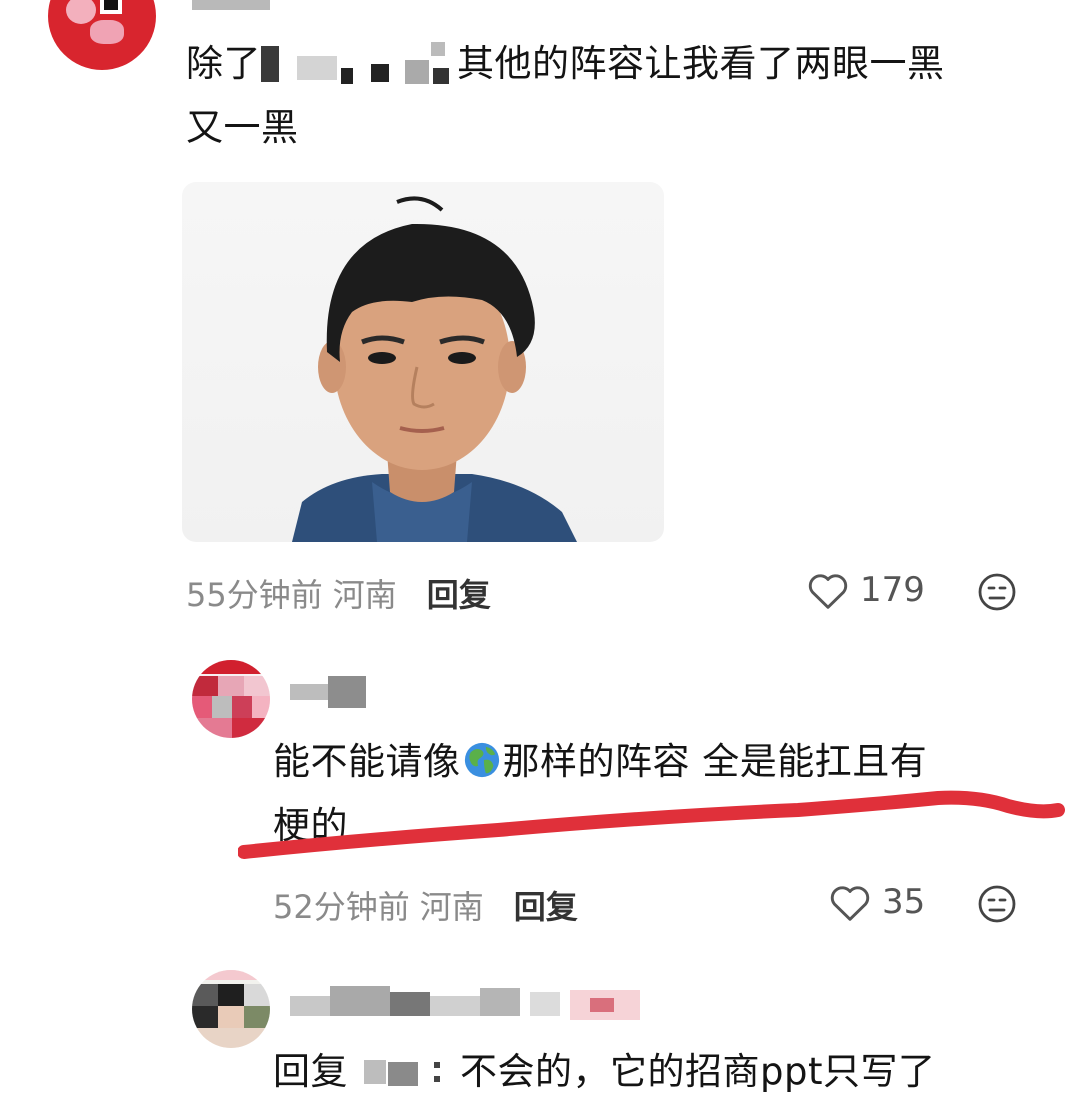 This screenshot has height=1115, width=1080. What do you see at coordinates (364, 595) in the screenshot?
I see `comment-1-location: 河南` at bounding box center [364, 595].